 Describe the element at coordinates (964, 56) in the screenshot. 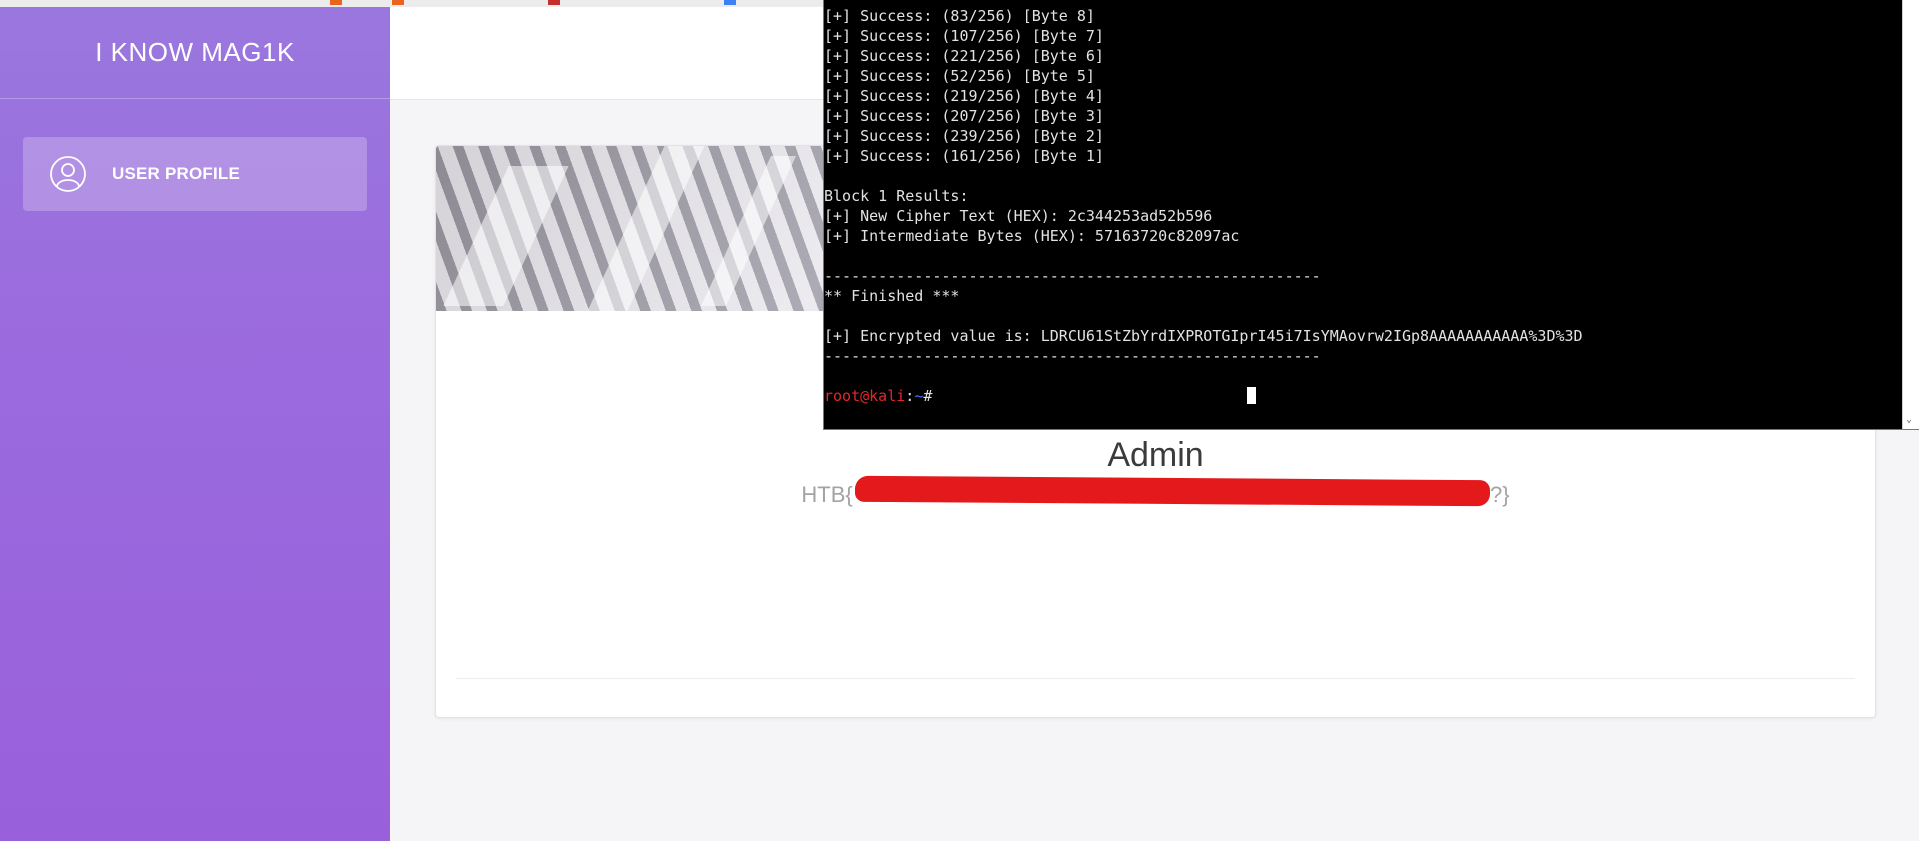

I see `terminal-line: [+] Success: (221/256) [Byte 6]` at that location.